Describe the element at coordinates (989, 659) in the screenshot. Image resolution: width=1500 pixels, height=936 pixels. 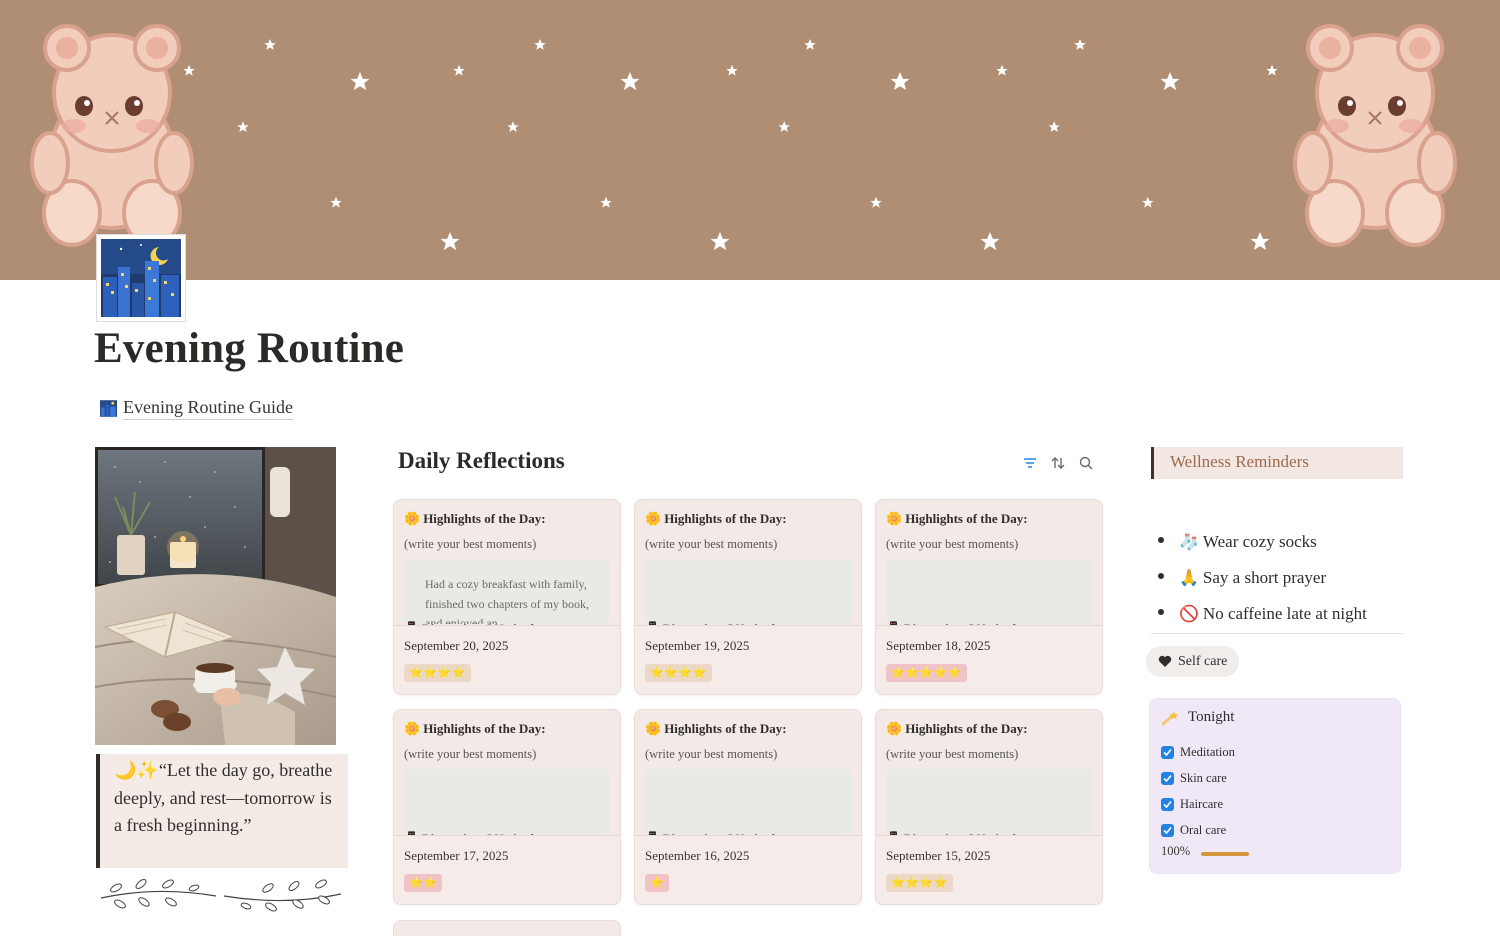
I see `card-footer: September 18, 2025 ⭐⭐⭐⭐⭐` at that location.